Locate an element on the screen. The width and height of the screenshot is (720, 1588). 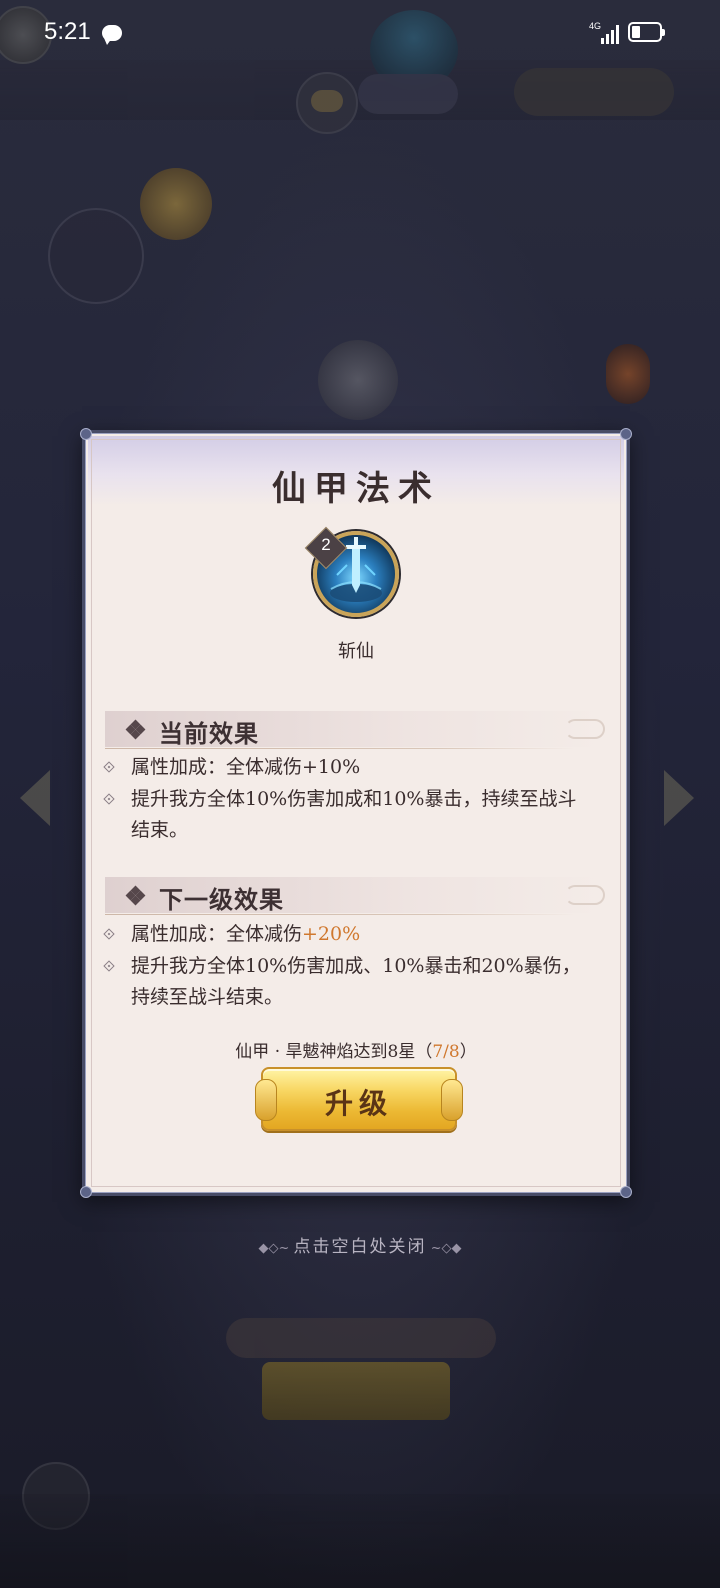
current-effect-item: 提升我方全体10%伤害加成和10%暴击，持续至战斗结束。 is located at coordinates (343, 815).